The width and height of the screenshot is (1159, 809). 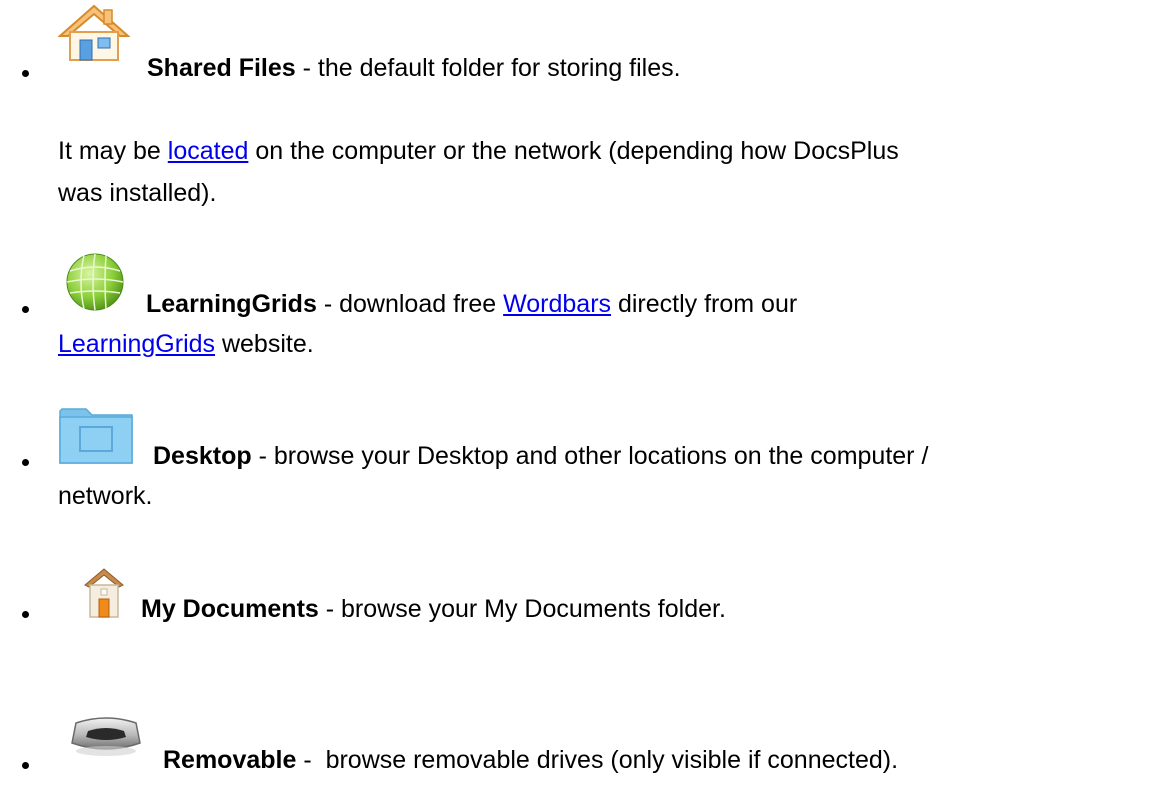 What do you see at coordinates (533, 609) in the screenshot?
I see `item-description: browse your My Documents folder.` at bounding box center [533, 609].